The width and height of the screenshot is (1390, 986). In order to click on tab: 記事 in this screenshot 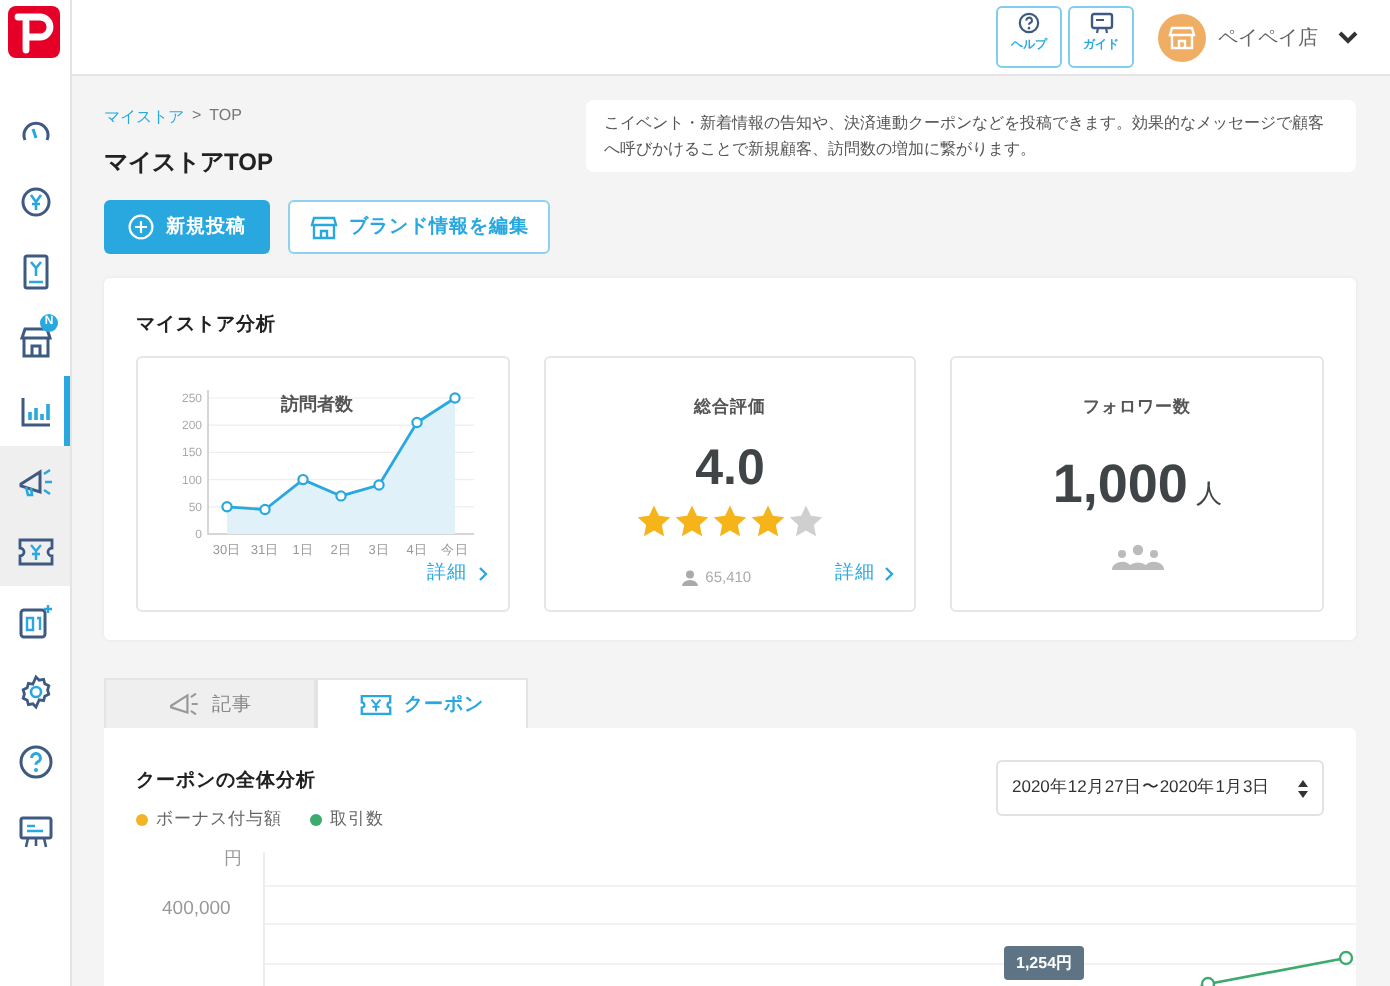, I will do `click(210, 703)`.